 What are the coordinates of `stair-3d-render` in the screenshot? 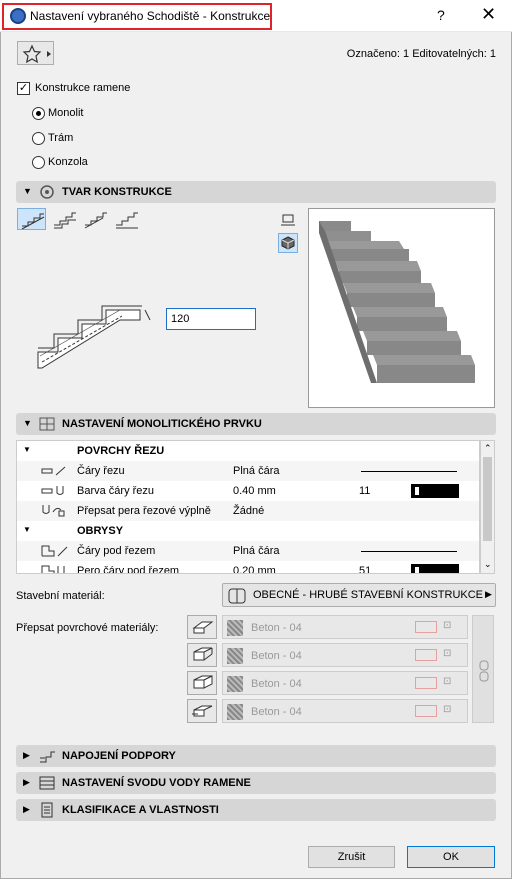 It's located at (397, 302).